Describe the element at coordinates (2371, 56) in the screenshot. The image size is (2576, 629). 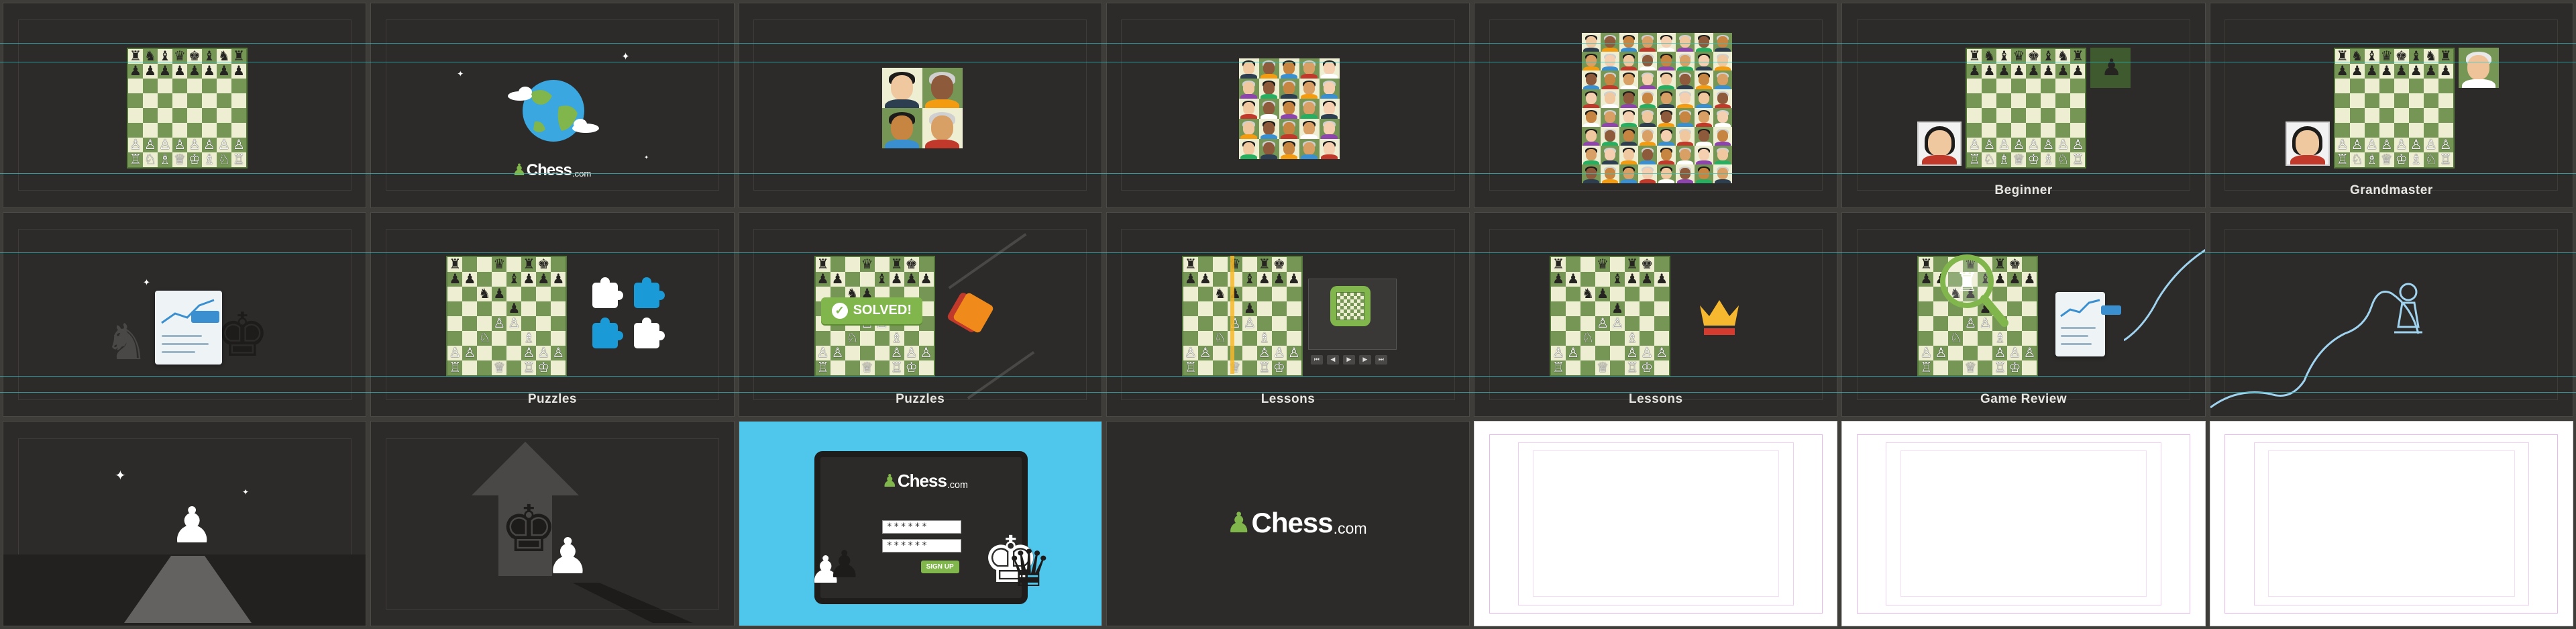
I see `chess-piece: ♝` at that location.